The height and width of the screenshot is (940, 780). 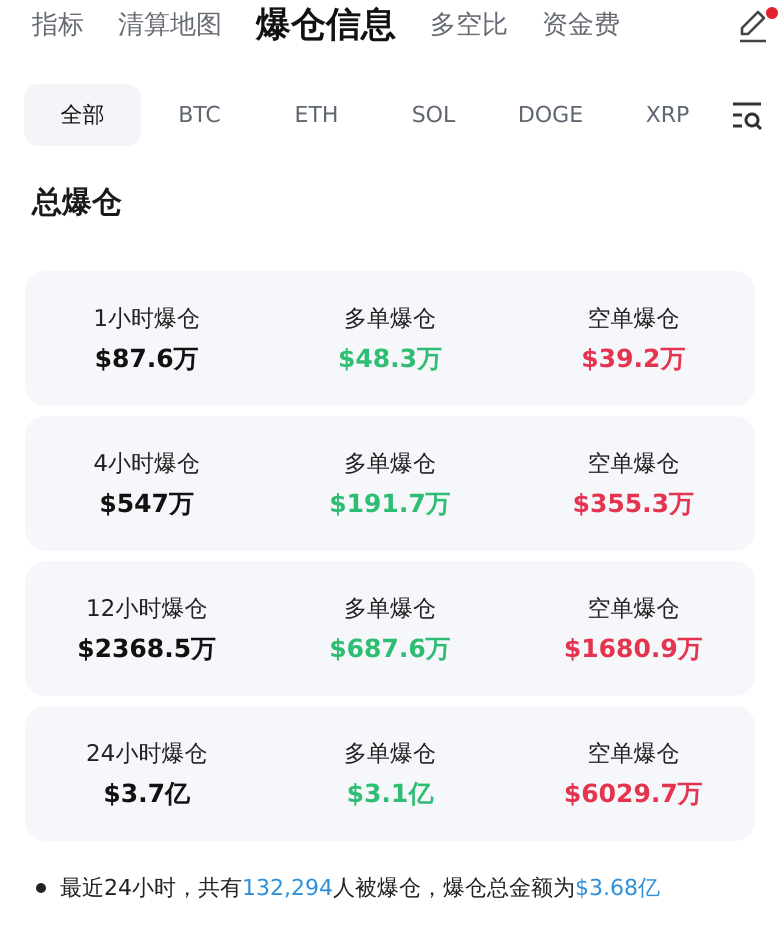 I want to click on summary-text: 最近24小时，共有132,294人被爆仓，爆仓总金额为$3.68亿, so click(x=360, y=889).